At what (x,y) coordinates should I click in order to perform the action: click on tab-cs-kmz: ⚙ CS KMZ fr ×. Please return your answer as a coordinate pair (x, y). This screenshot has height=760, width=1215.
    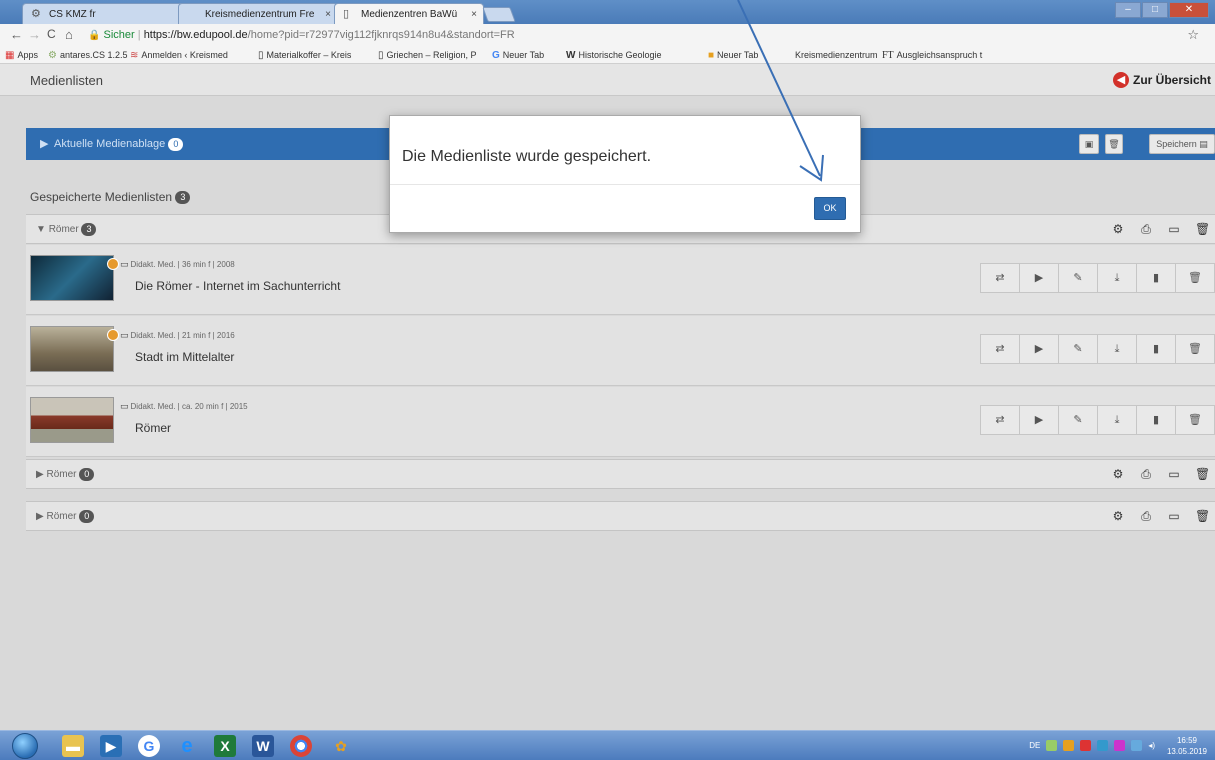
    Looking at the image, I should click on (107, 13).